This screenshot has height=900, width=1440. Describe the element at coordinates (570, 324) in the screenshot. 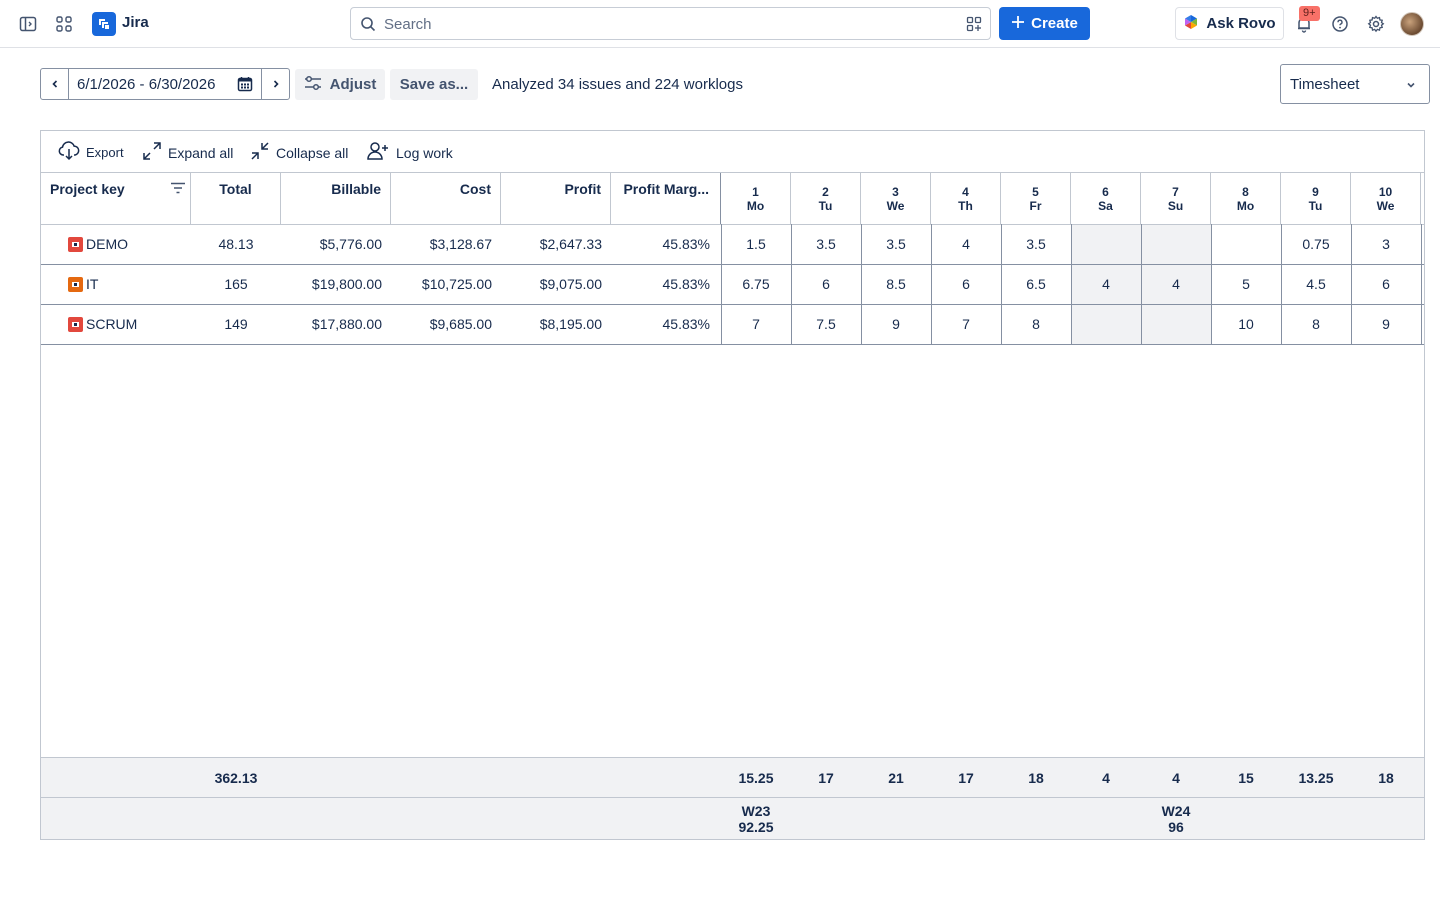

I see `row-profit-cell: $8,195.00` at that location.